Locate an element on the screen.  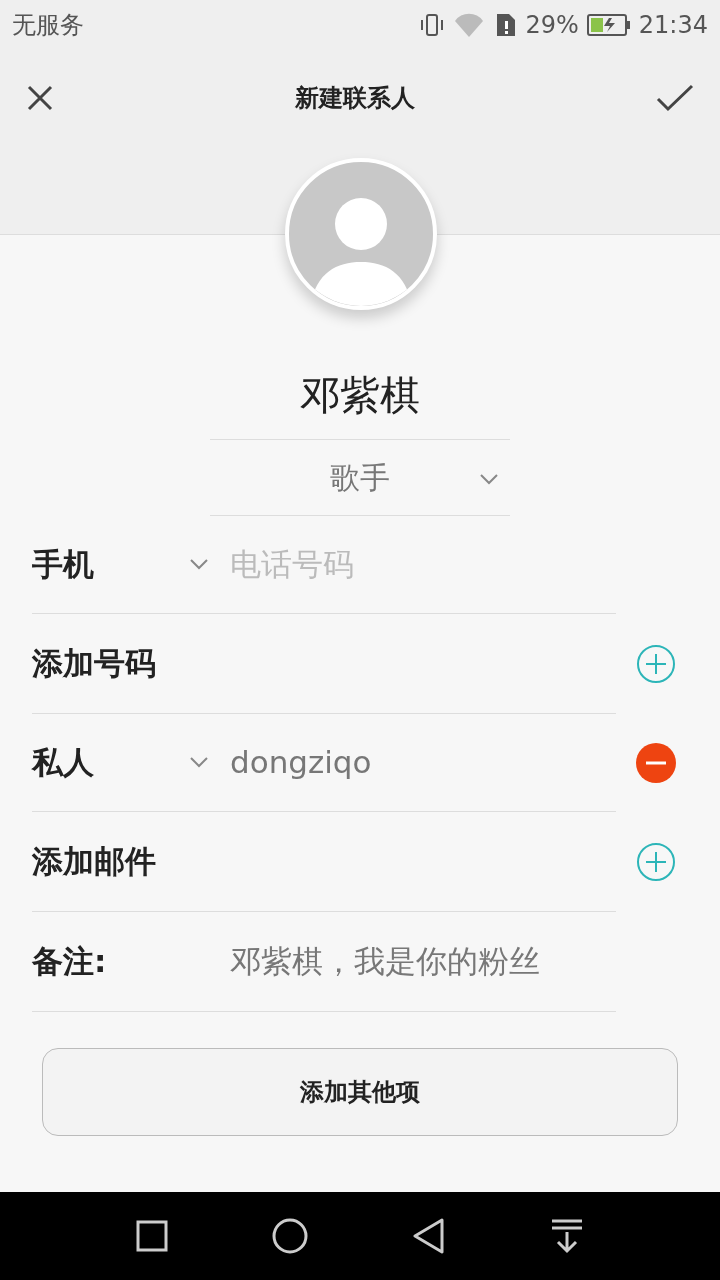
wifi-icon is located at coordinates (469, 25).